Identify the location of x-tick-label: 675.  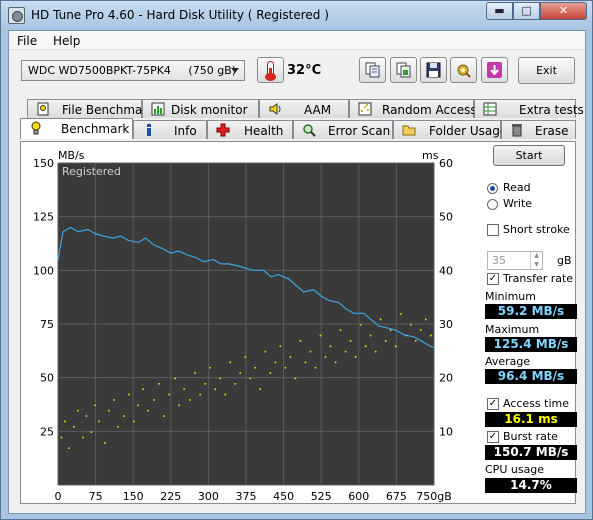
(396, 496).